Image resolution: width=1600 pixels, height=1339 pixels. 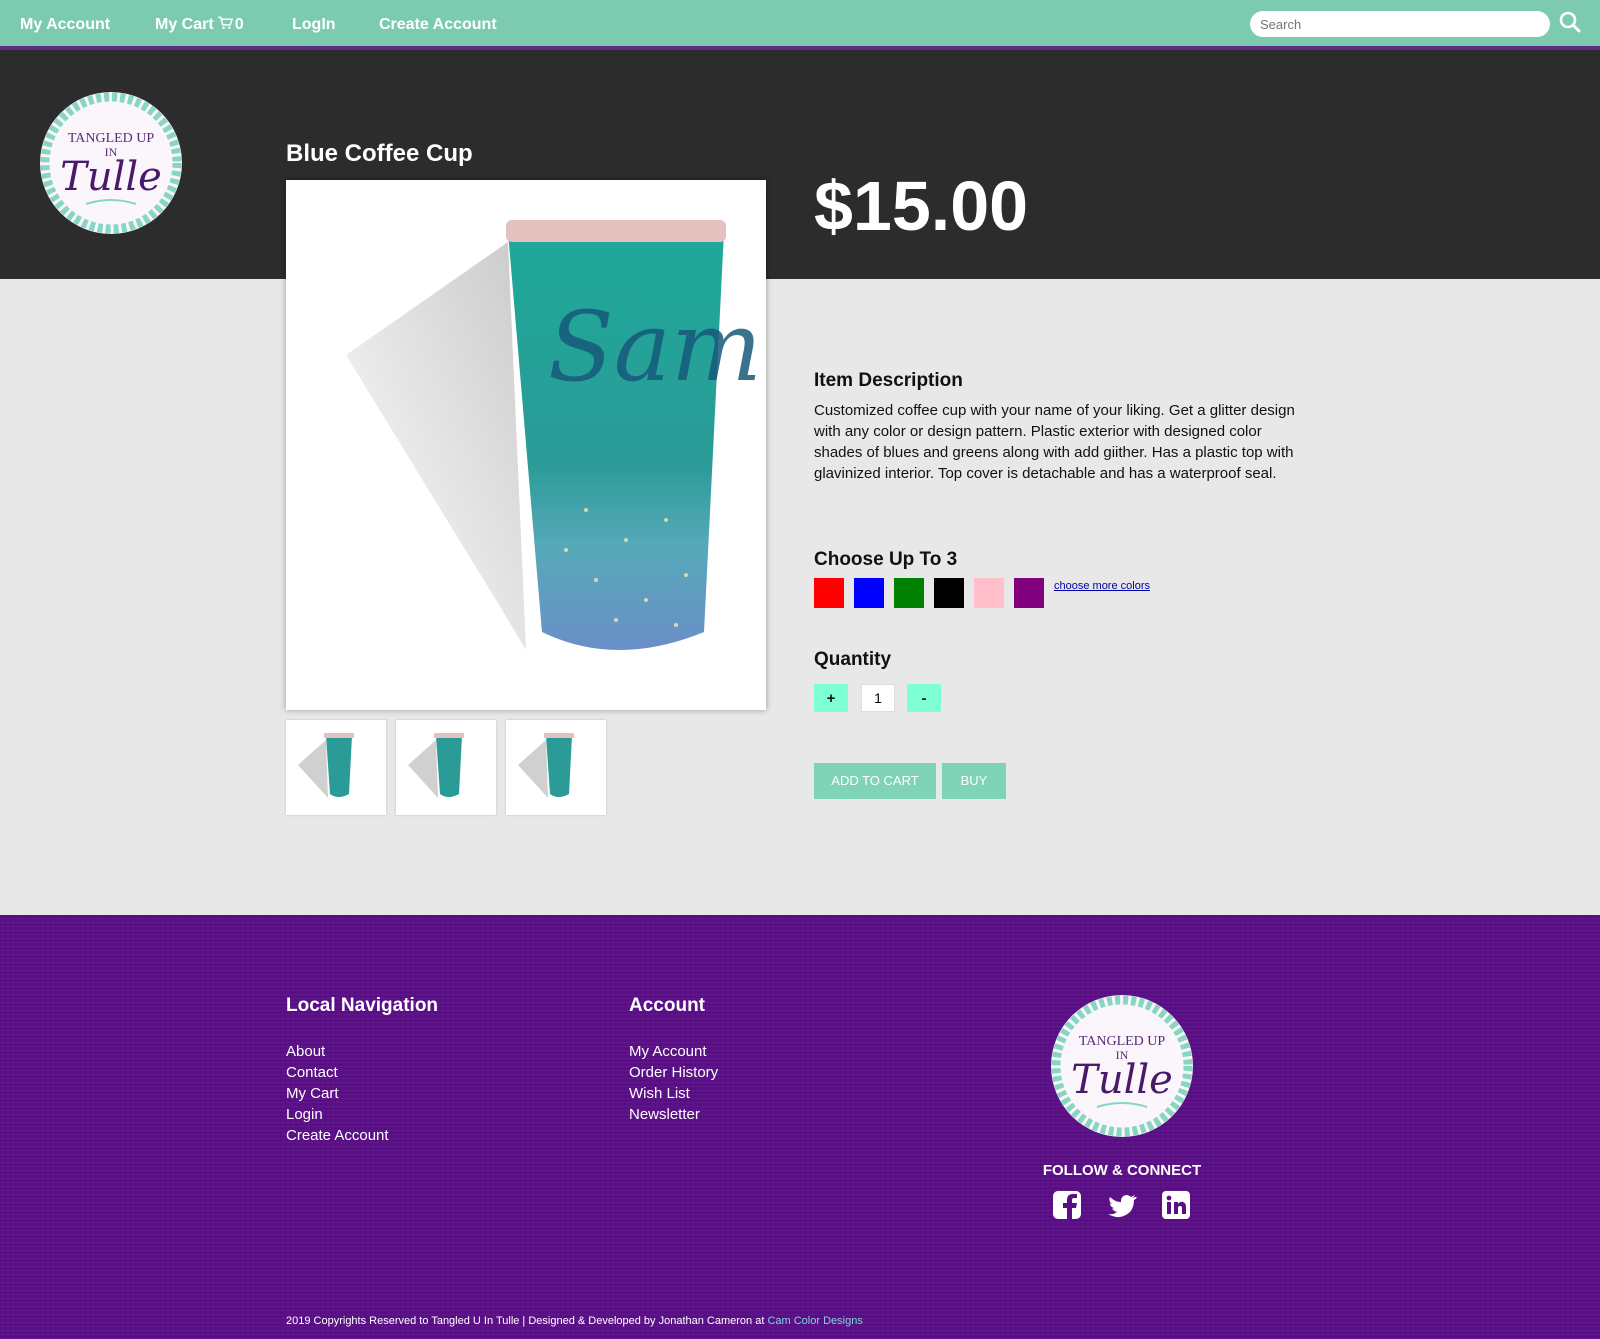 What do you see at coordinates (888, 380) in the screenshot?
I see `description-heading: Item Description` at bounding box center [888, 380].